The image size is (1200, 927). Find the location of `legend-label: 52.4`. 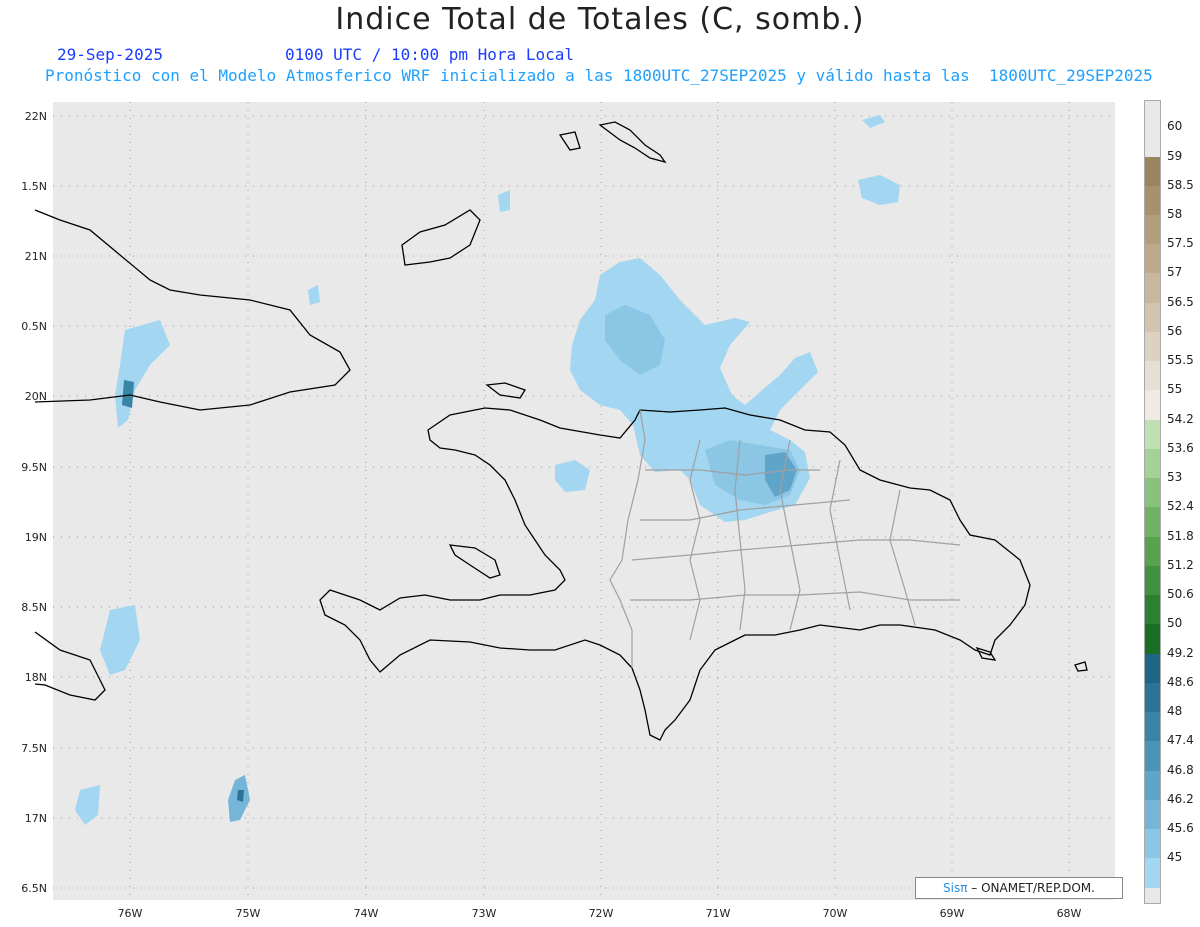

legend-label: 52.4 is located at coordinates (1180, 506).